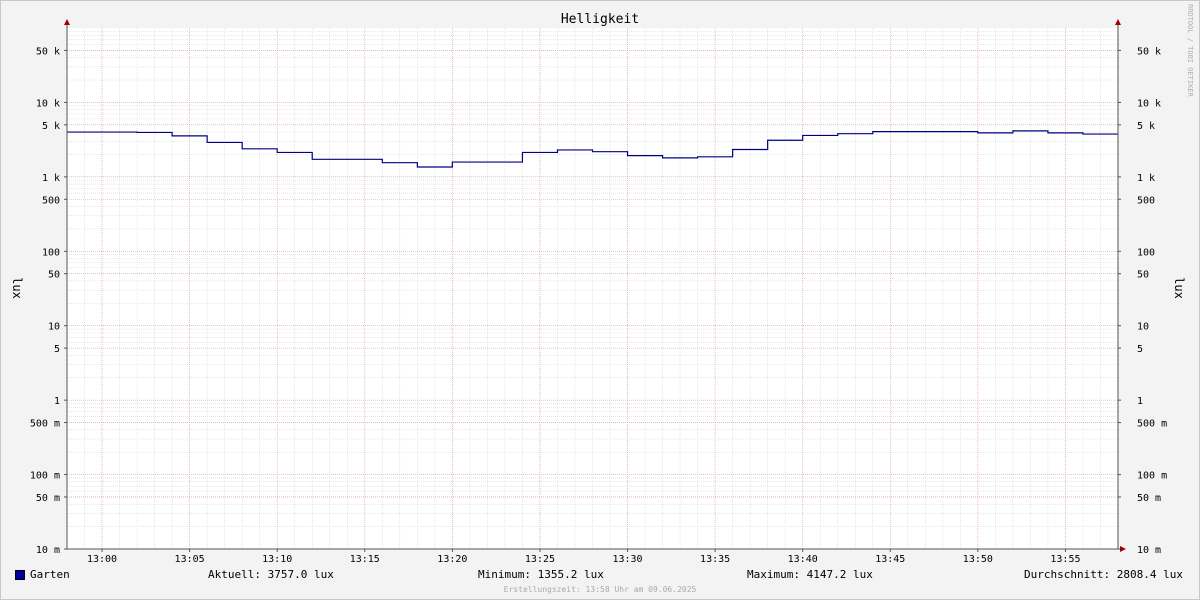 The image size is (1200, 600). I want to click on y-tick-label-left: 500, so click(51, 200).